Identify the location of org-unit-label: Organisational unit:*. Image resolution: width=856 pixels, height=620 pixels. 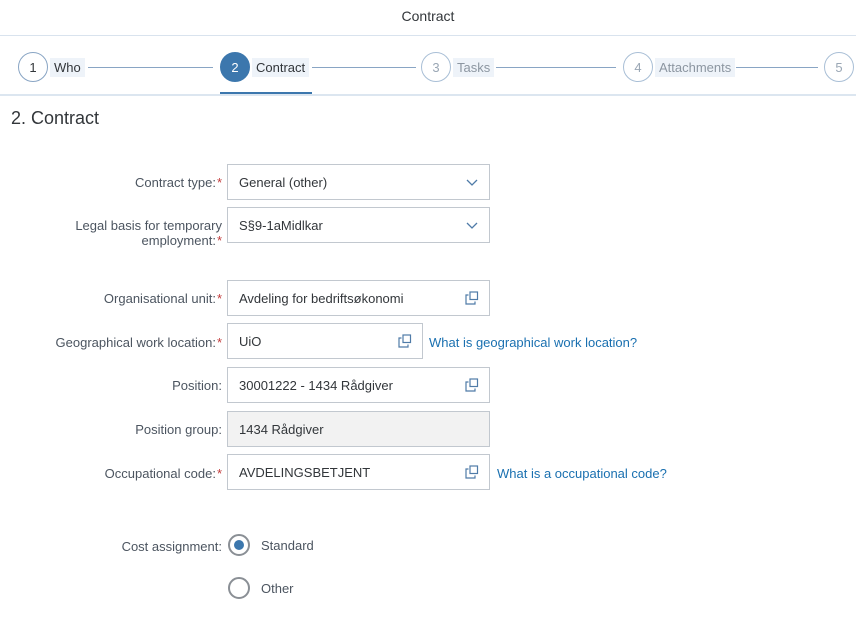
(163, 298).